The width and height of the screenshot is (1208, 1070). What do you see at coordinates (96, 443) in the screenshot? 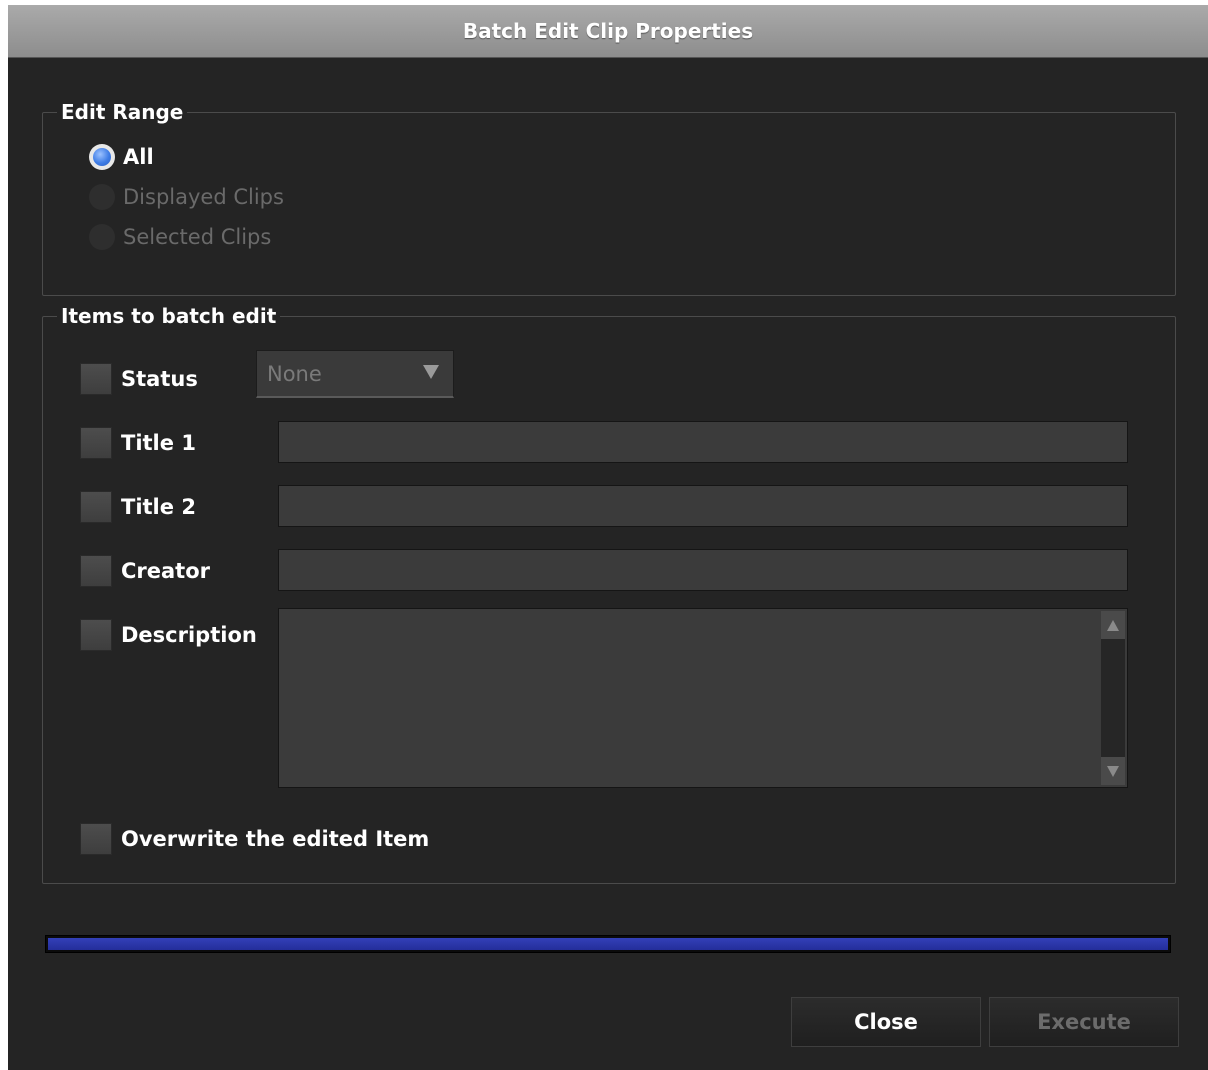
I see `title1-checkbox` at bounding box center [96, 443].